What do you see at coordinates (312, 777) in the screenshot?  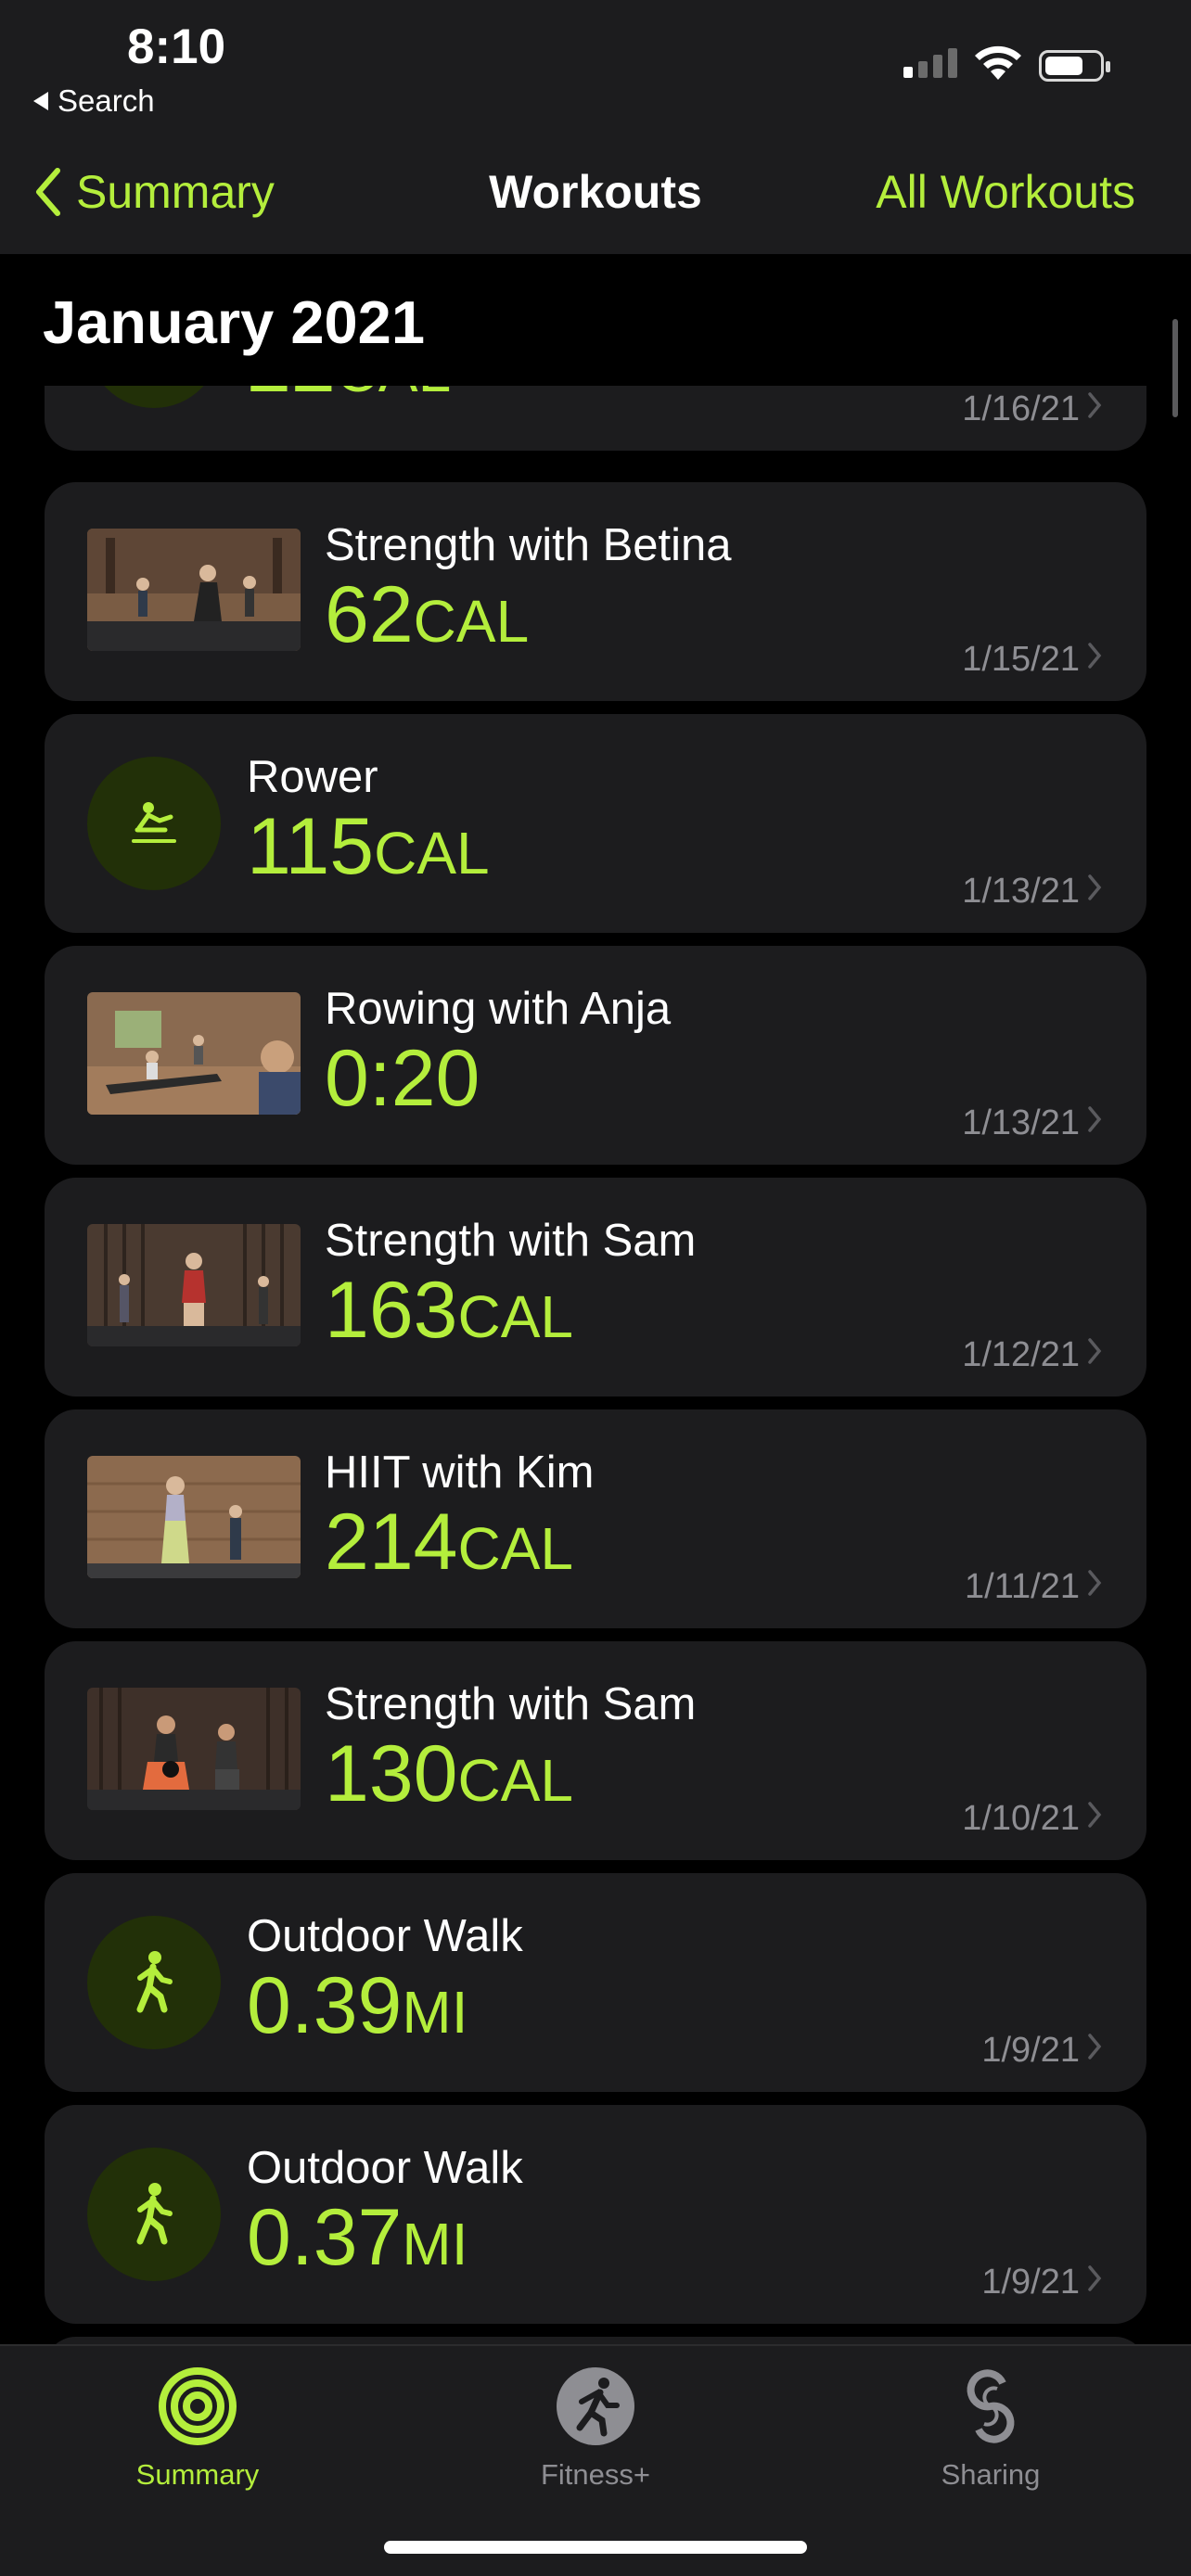 I see `workout-name: Rower` at bounding box center [312, 777].